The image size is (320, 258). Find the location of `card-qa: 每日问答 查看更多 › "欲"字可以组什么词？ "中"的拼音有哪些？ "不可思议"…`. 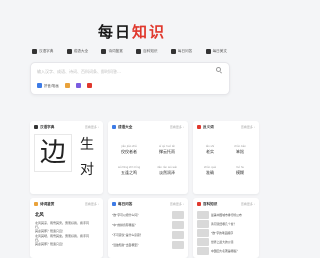

card-qa: 每日问答 查看更多 › "欲"字可以组什么词？ "中"的拼音有哪些？ "不可思议"… is located at coordinates (148, 228).